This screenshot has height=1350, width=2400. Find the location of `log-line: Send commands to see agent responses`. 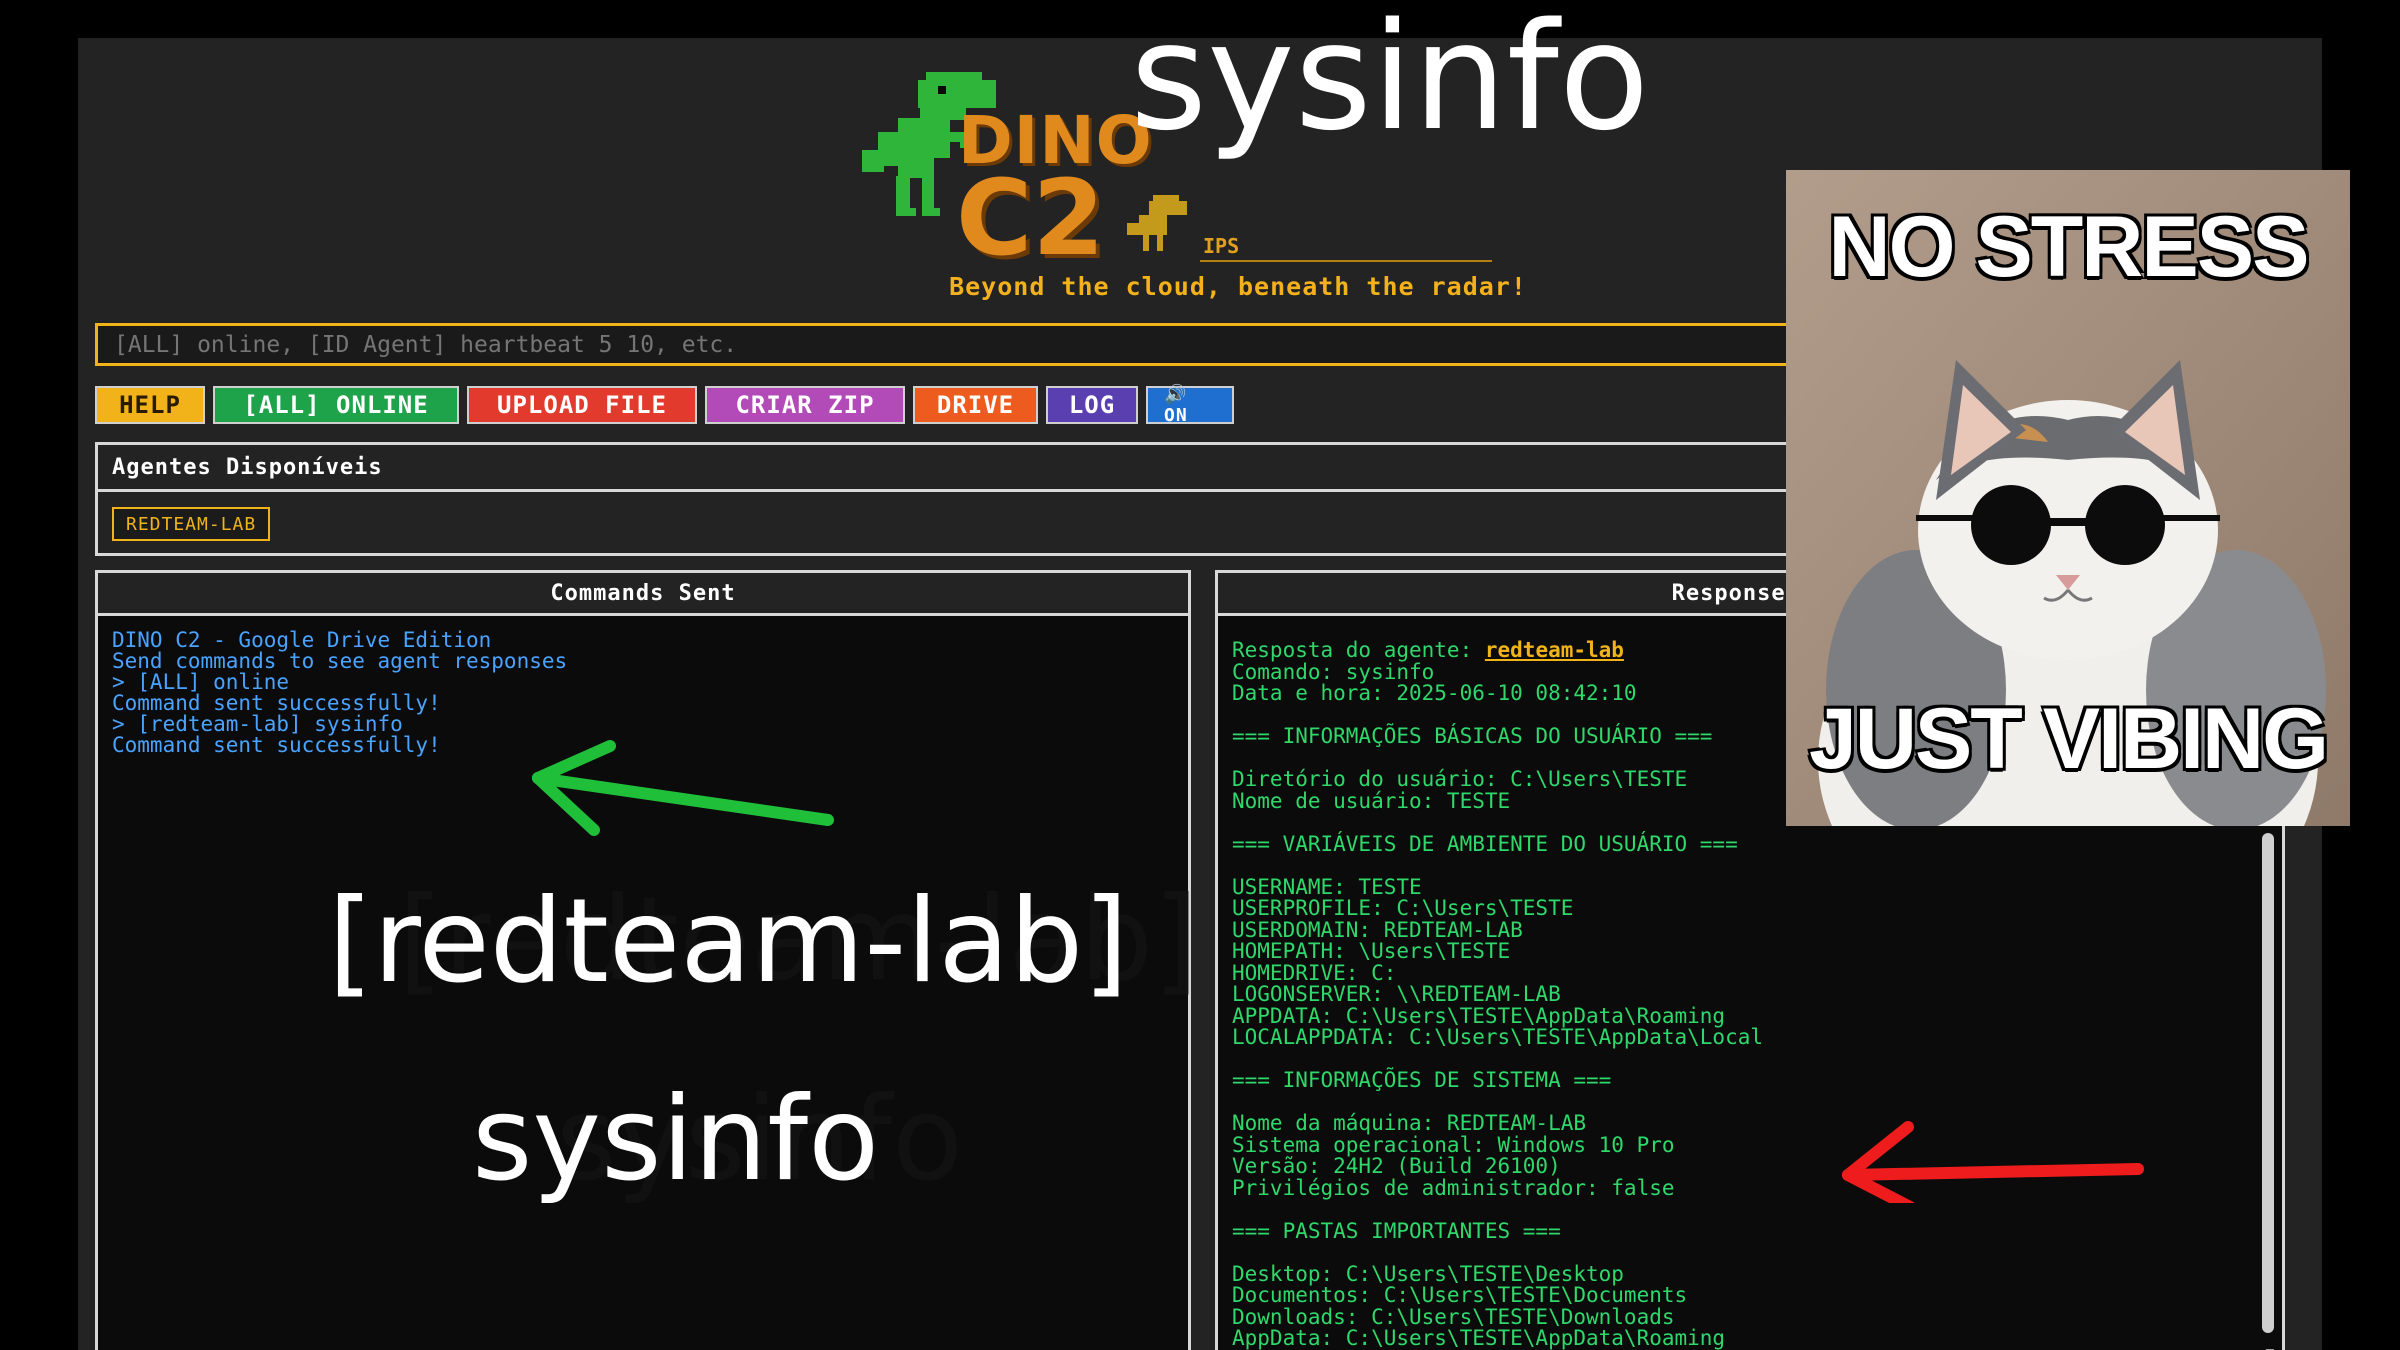

log-line: Send commands to see agent responses is located at coordinates (340, 661).